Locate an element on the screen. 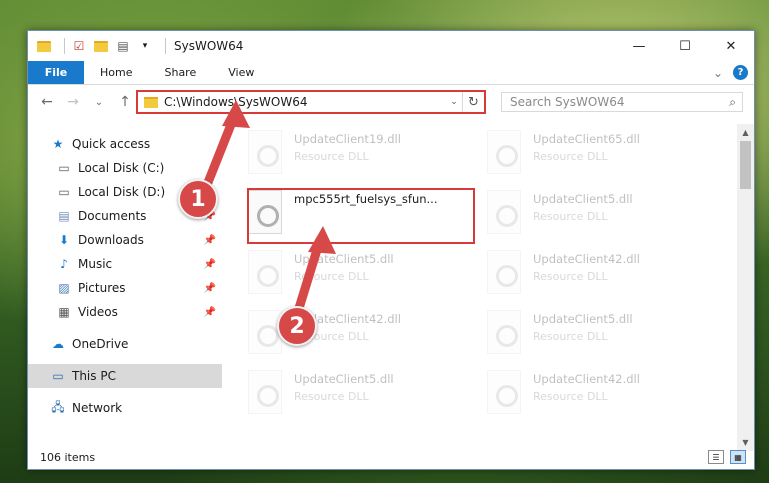  step-badge-1: 1 is located at coordinates (198, 199).